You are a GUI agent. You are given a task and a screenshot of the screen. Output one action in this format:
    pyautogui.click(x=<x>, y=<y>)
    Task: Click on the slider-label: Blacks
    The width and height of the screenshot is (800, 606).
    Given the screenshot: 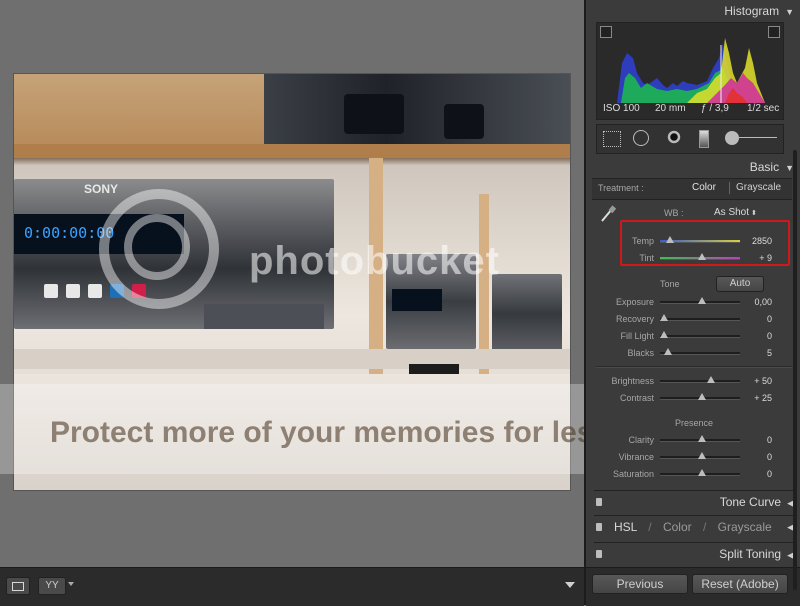 What is the action you would take?
    pyautogui.click(x=640, y=353)
    